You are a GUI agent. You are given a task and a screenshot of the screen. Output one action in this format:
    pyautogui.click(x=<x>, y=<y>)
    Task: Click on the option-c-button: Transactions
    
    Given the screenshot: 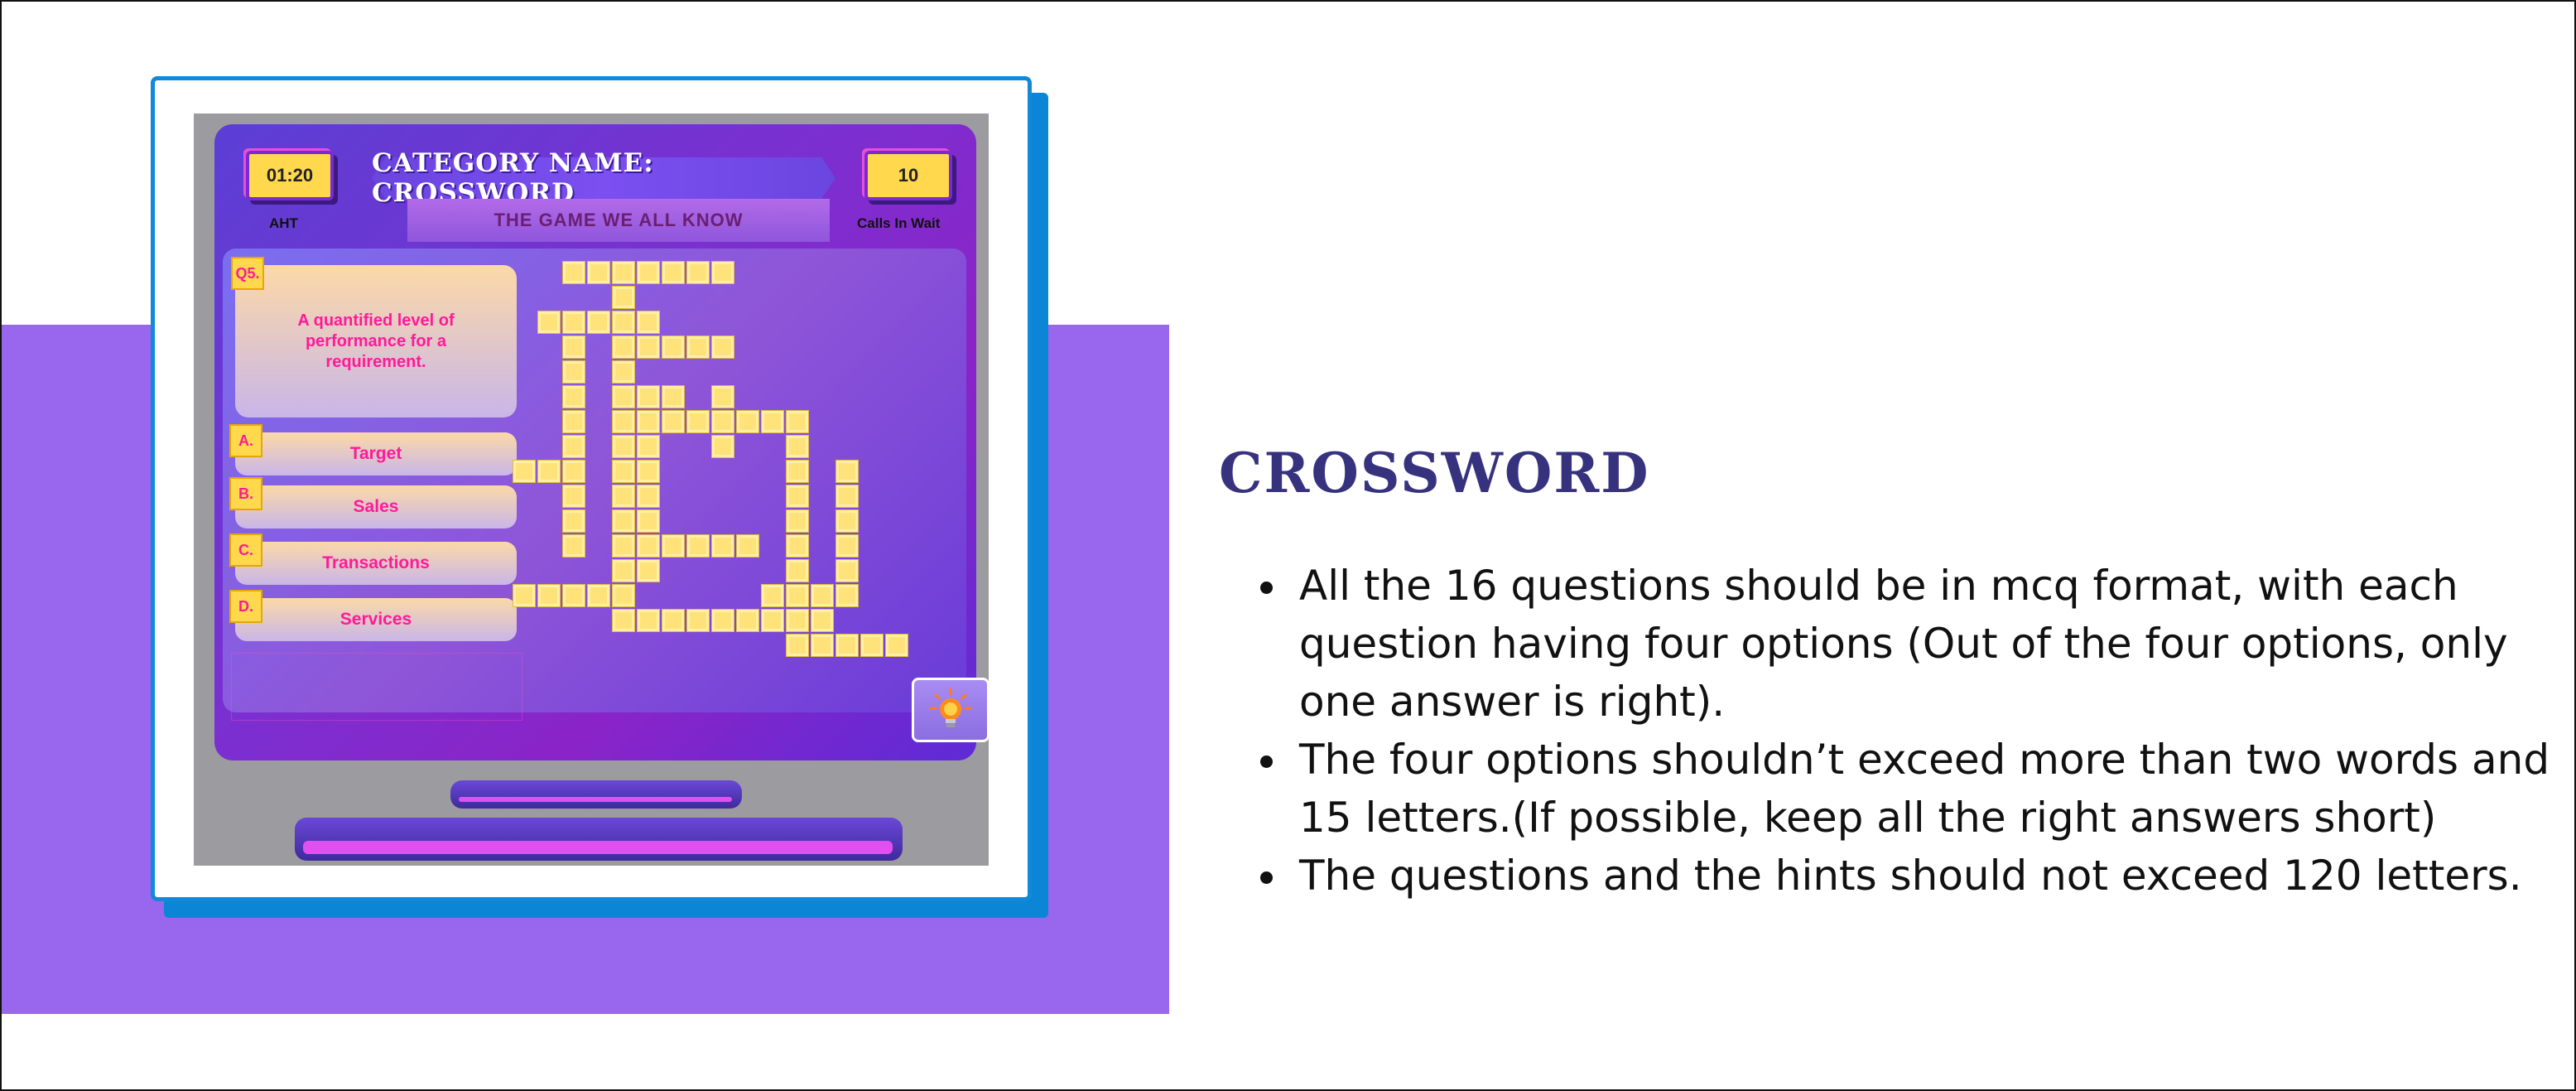 What is the action you would take?
    pyautogui.click(x=376, y=563)
    